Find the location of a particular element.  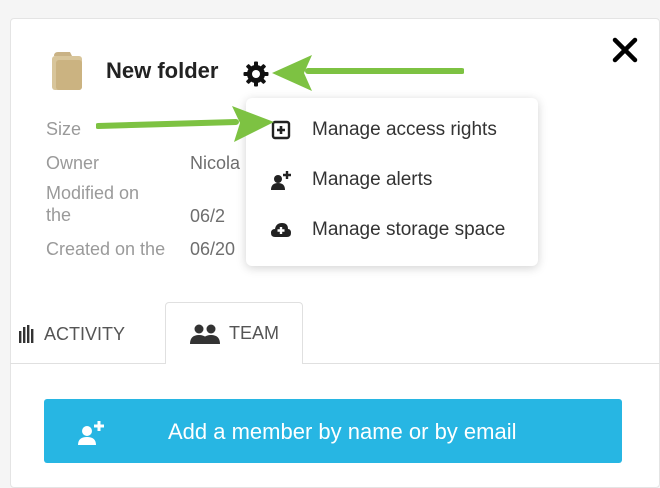

bar-chart-icon is located at coordinates (26, 334).